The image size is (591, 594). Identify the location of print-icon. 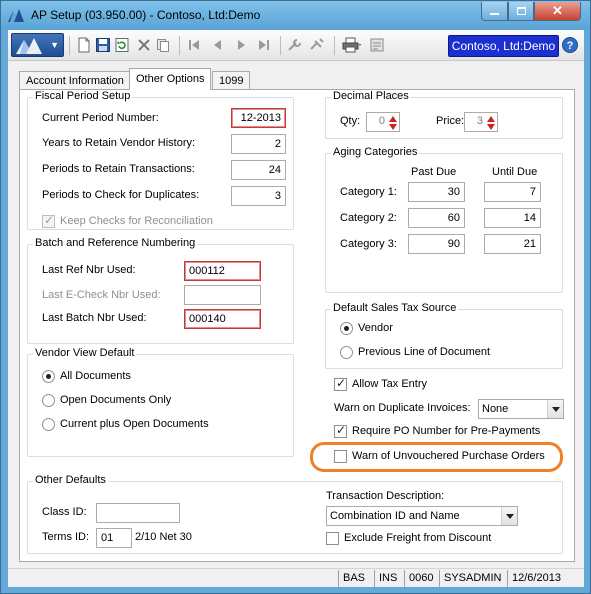
(352, 45).